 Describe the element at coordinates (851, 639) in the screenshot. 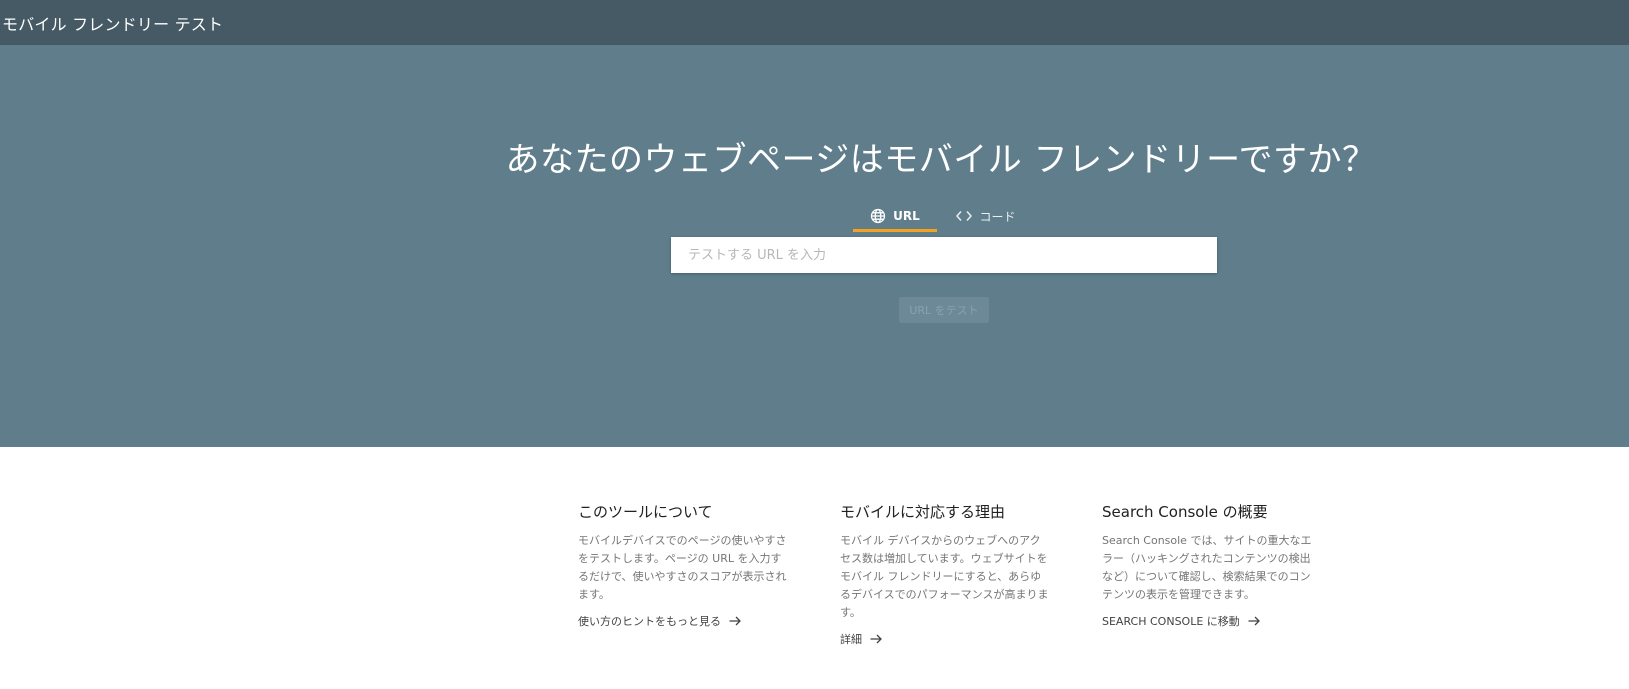

I see `link-label: 詳細` at that location.